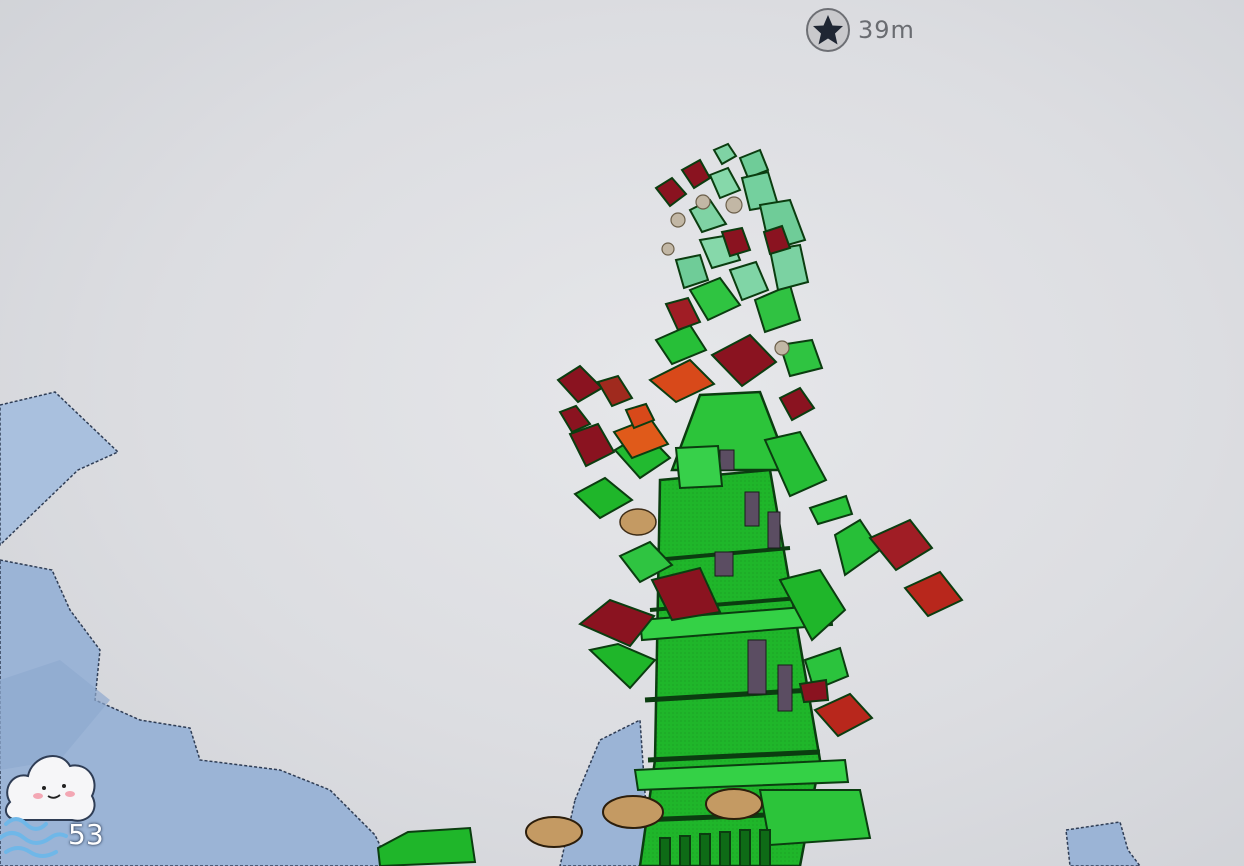 Image resolution: width=1244 pixels, height=866 pixels. I want to click on height-indicator: 39m, so click(860, 30).